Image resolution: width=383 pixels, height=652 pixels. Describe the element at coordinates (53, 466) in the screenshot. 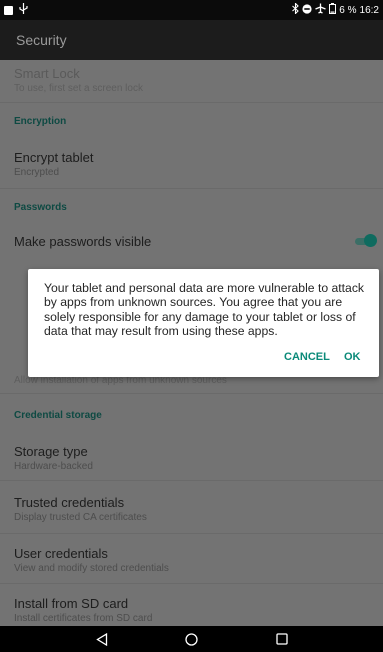

I see `storage-type-subtitle: Hardware-backed` at that location.